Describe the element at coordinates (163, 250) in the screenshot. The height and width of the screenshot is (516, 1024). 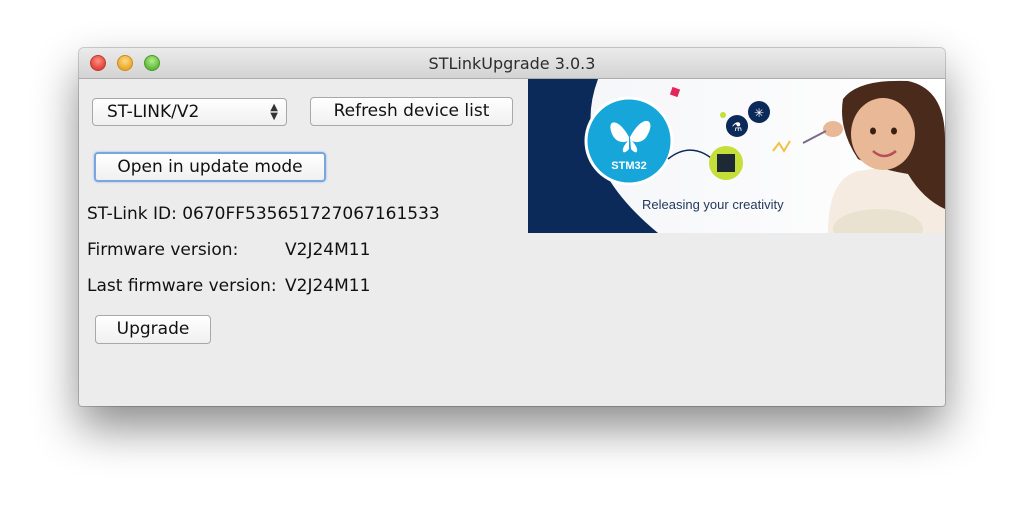
I see `firmware-version-label: Firmware version:` at that location.